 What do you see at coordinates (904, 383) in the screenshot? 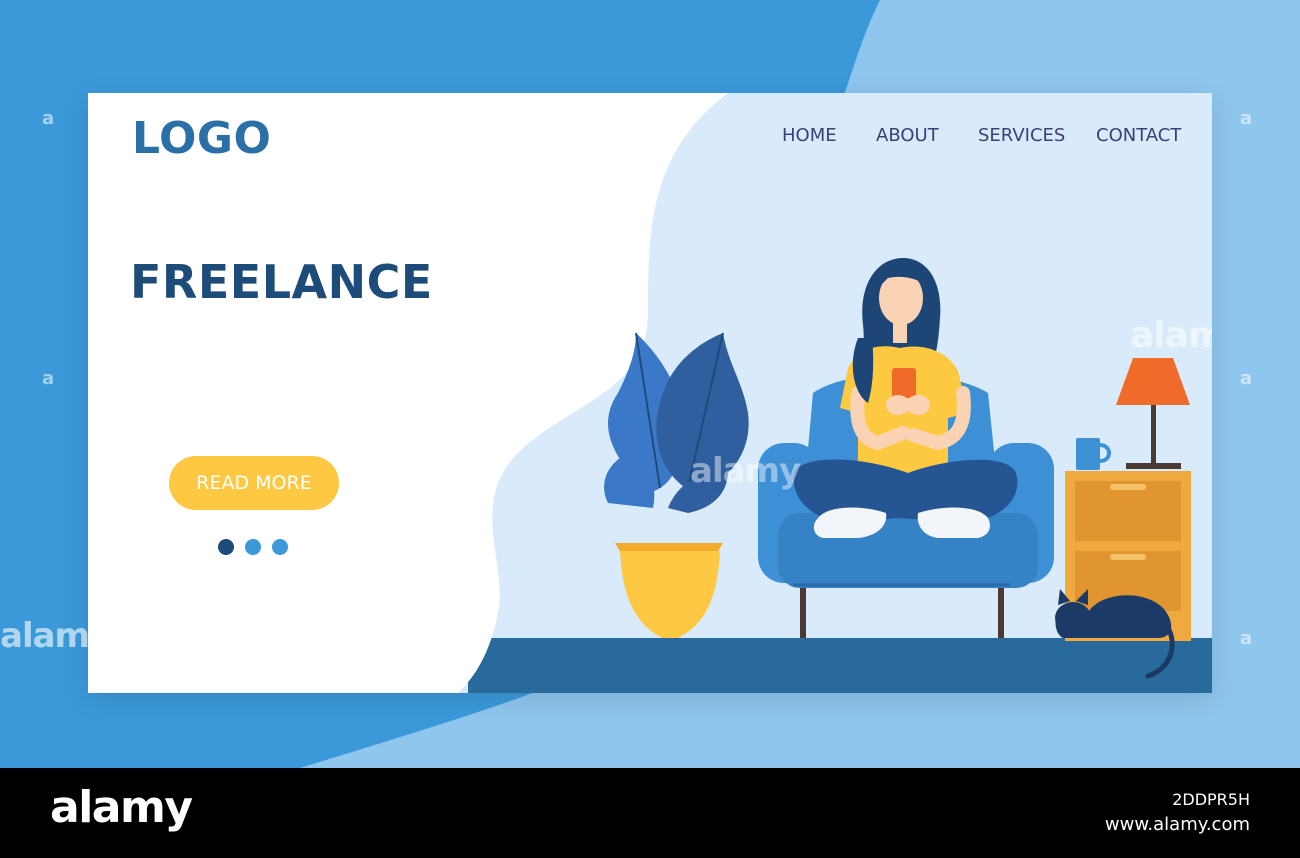
I see `phone-icon` at bounding box center [904, 383].